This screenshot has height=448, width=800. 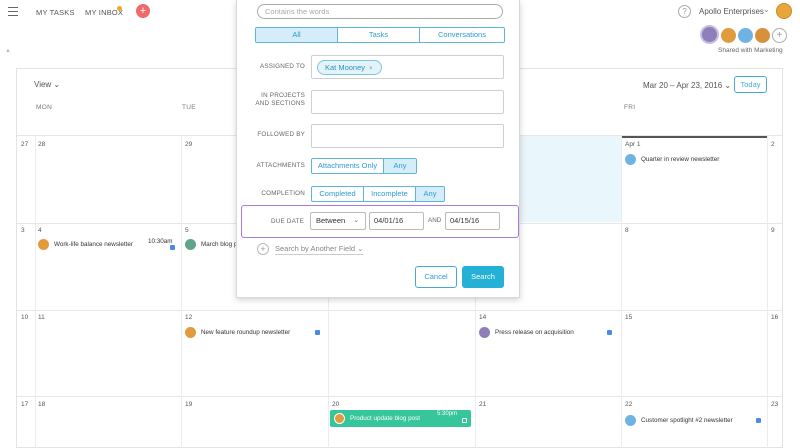 I want to click on due-date-from-input: 04/01/16, so click(x=396, y=221).